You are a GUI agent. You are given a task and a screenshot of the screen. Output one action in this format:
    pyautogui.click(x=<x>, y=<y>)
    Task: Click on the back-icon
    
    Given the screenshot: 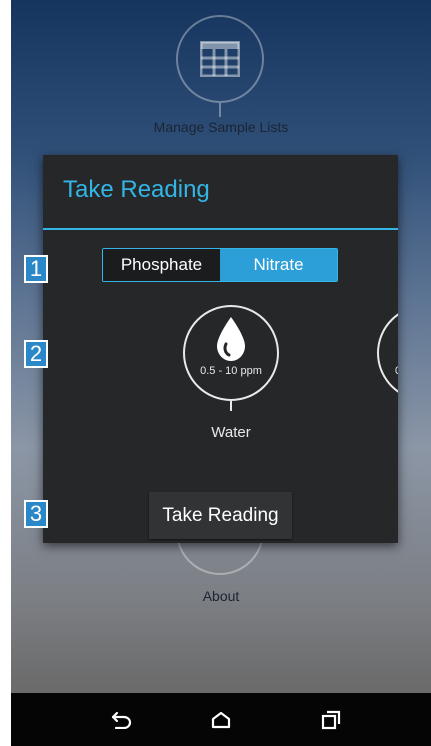 What is the action you would take?
    pyautogui.click(x=121, y=720)
    